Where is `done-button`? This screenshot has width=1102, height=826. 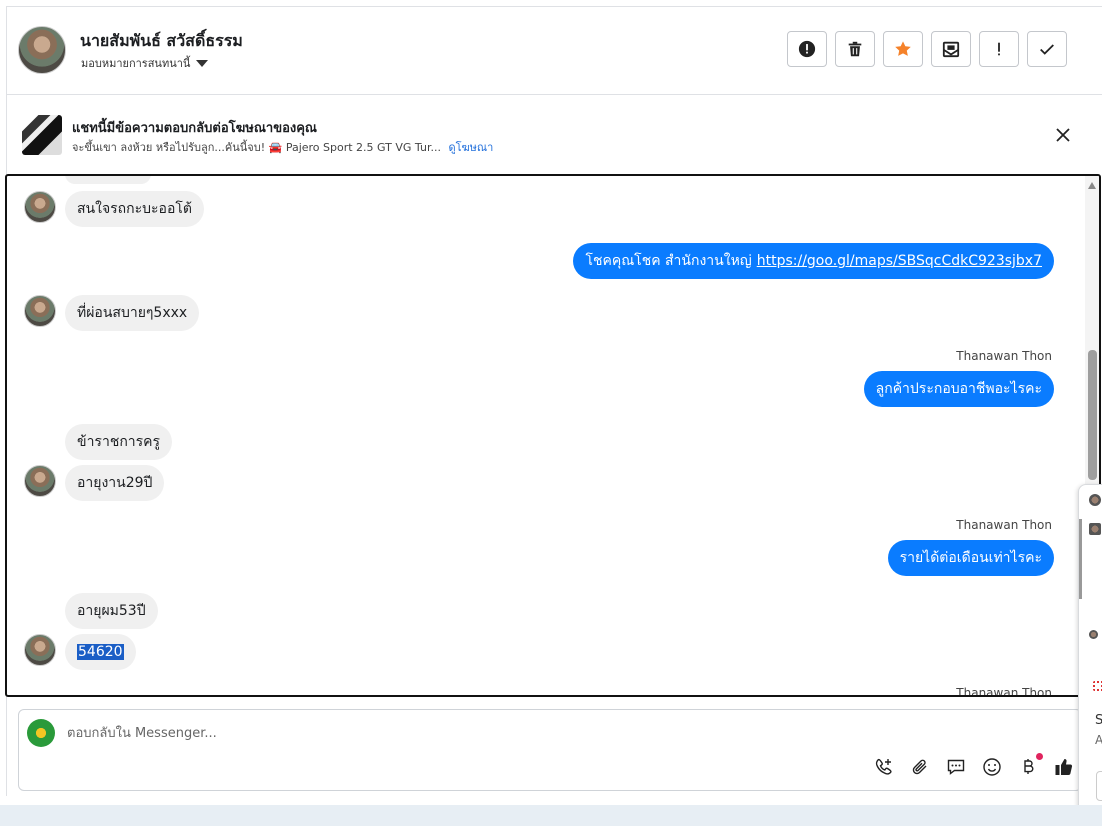 done-button is located at coordinates (1047, 49).